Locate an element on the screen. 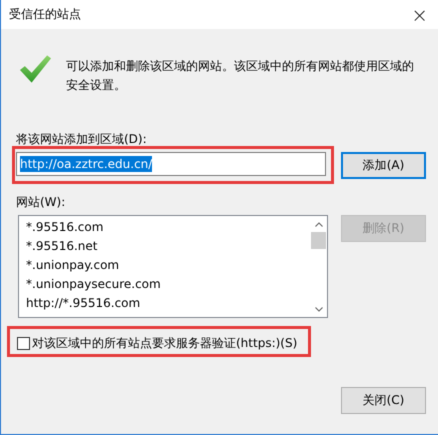 This screenshot has height=435, width=438. url-field: http://oa.zztrc.edu.cn/ is located at coordinates (171, 164).